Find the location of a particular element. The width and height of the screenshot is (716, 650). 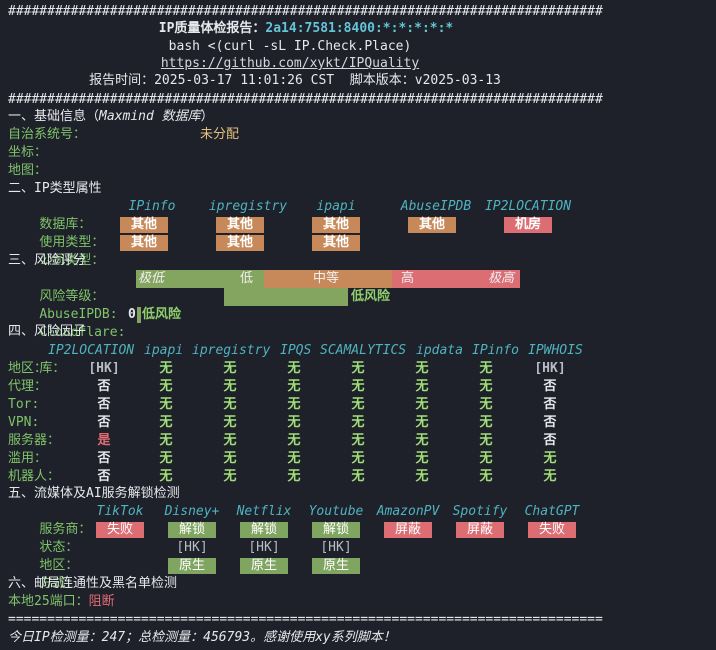

factor-row: 代理： 否 无 无 无 无 无 无 否 is located at coordinates (358, 387).